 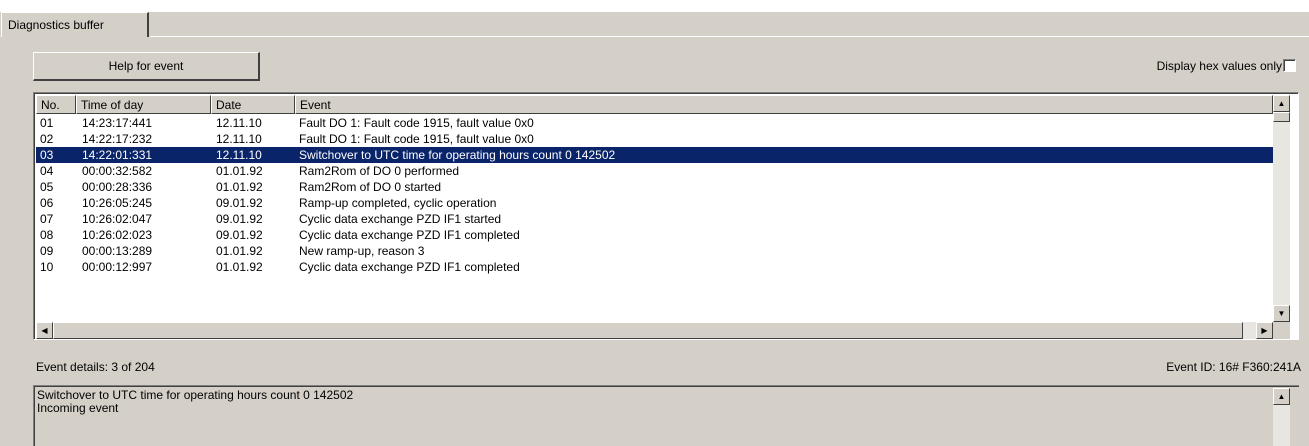 I want to click on row-number: 05, so click(x=47, y=187).